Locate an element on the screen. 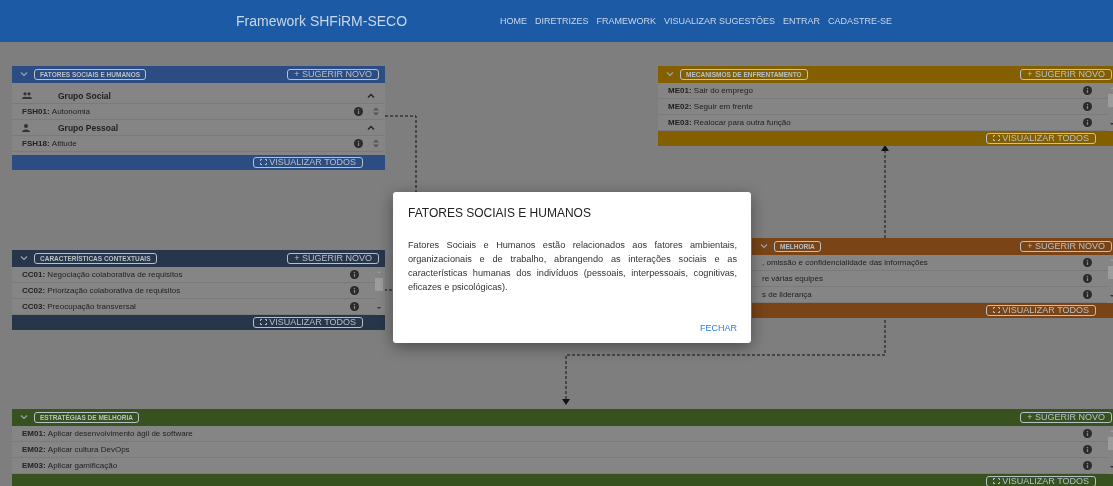 The width and height of the screenshot is (1113, 486). list-item: re várias equipes is located at coordinates (930, 279).